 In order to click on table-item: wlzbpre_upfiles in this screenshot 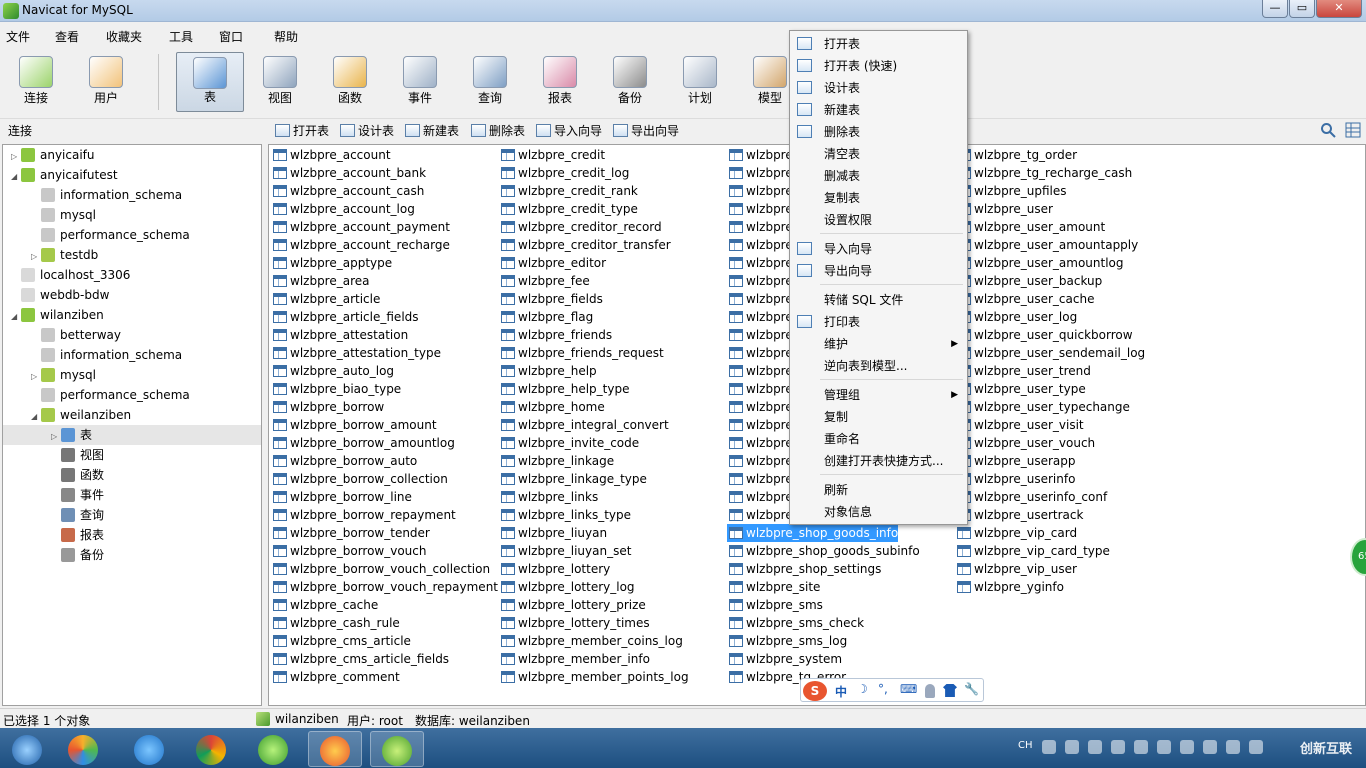, I will do `click(1010, 191)`.